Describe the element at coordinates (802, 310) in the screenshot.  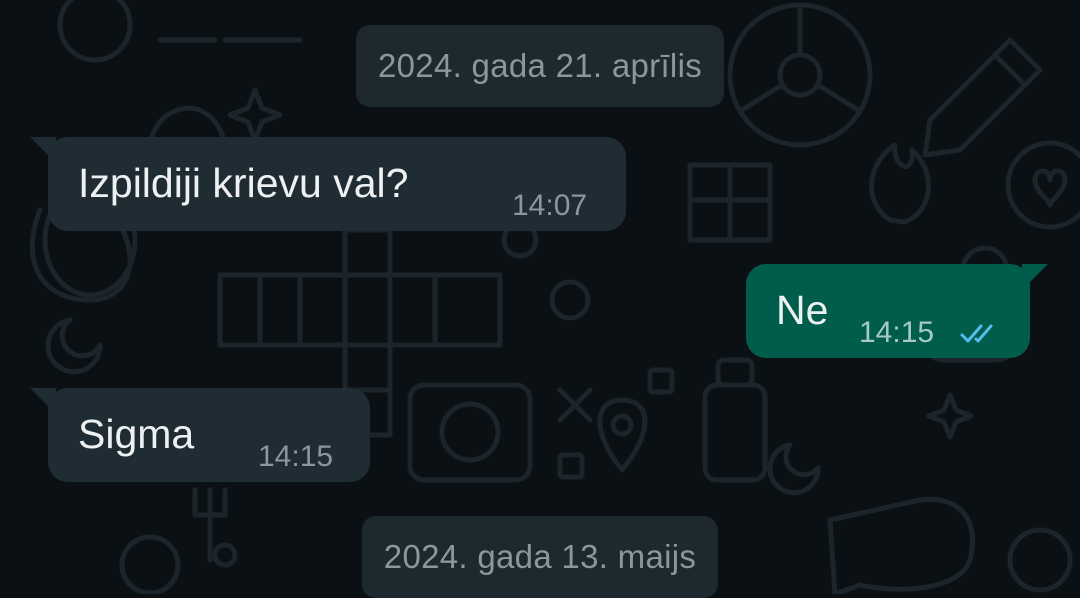
I see `message-text: Ne` at that location.